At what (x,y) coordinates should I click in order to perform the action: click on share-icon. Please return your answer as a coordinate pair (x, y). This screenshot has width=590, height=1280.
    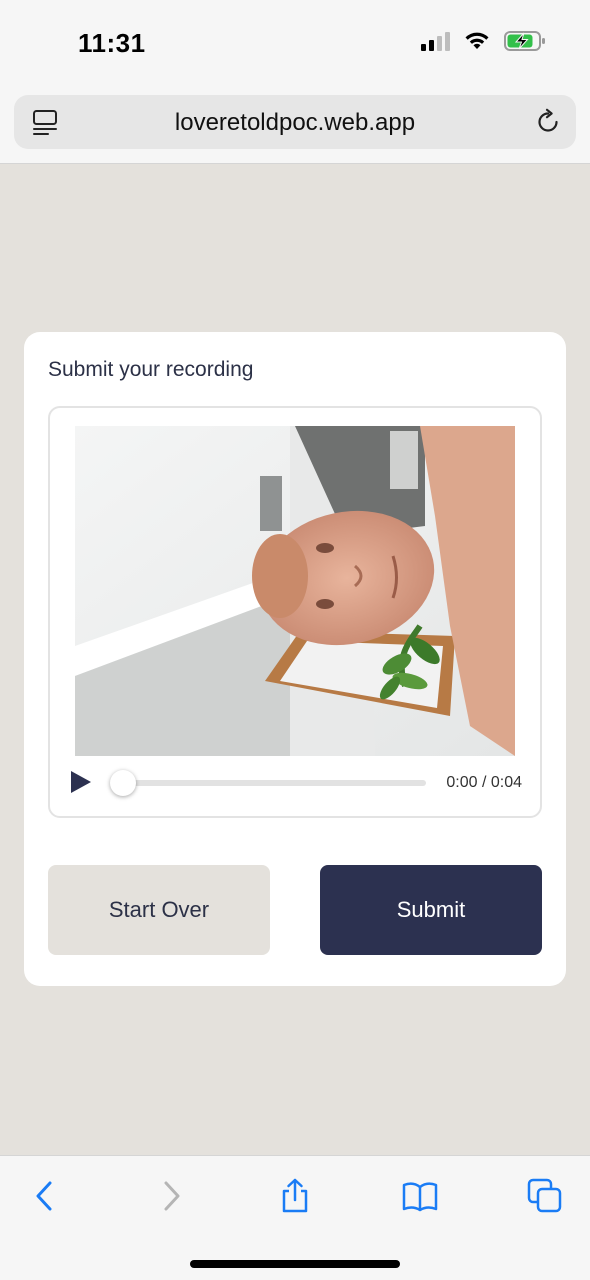
    Looking at the image, I should click on (295, 1196).